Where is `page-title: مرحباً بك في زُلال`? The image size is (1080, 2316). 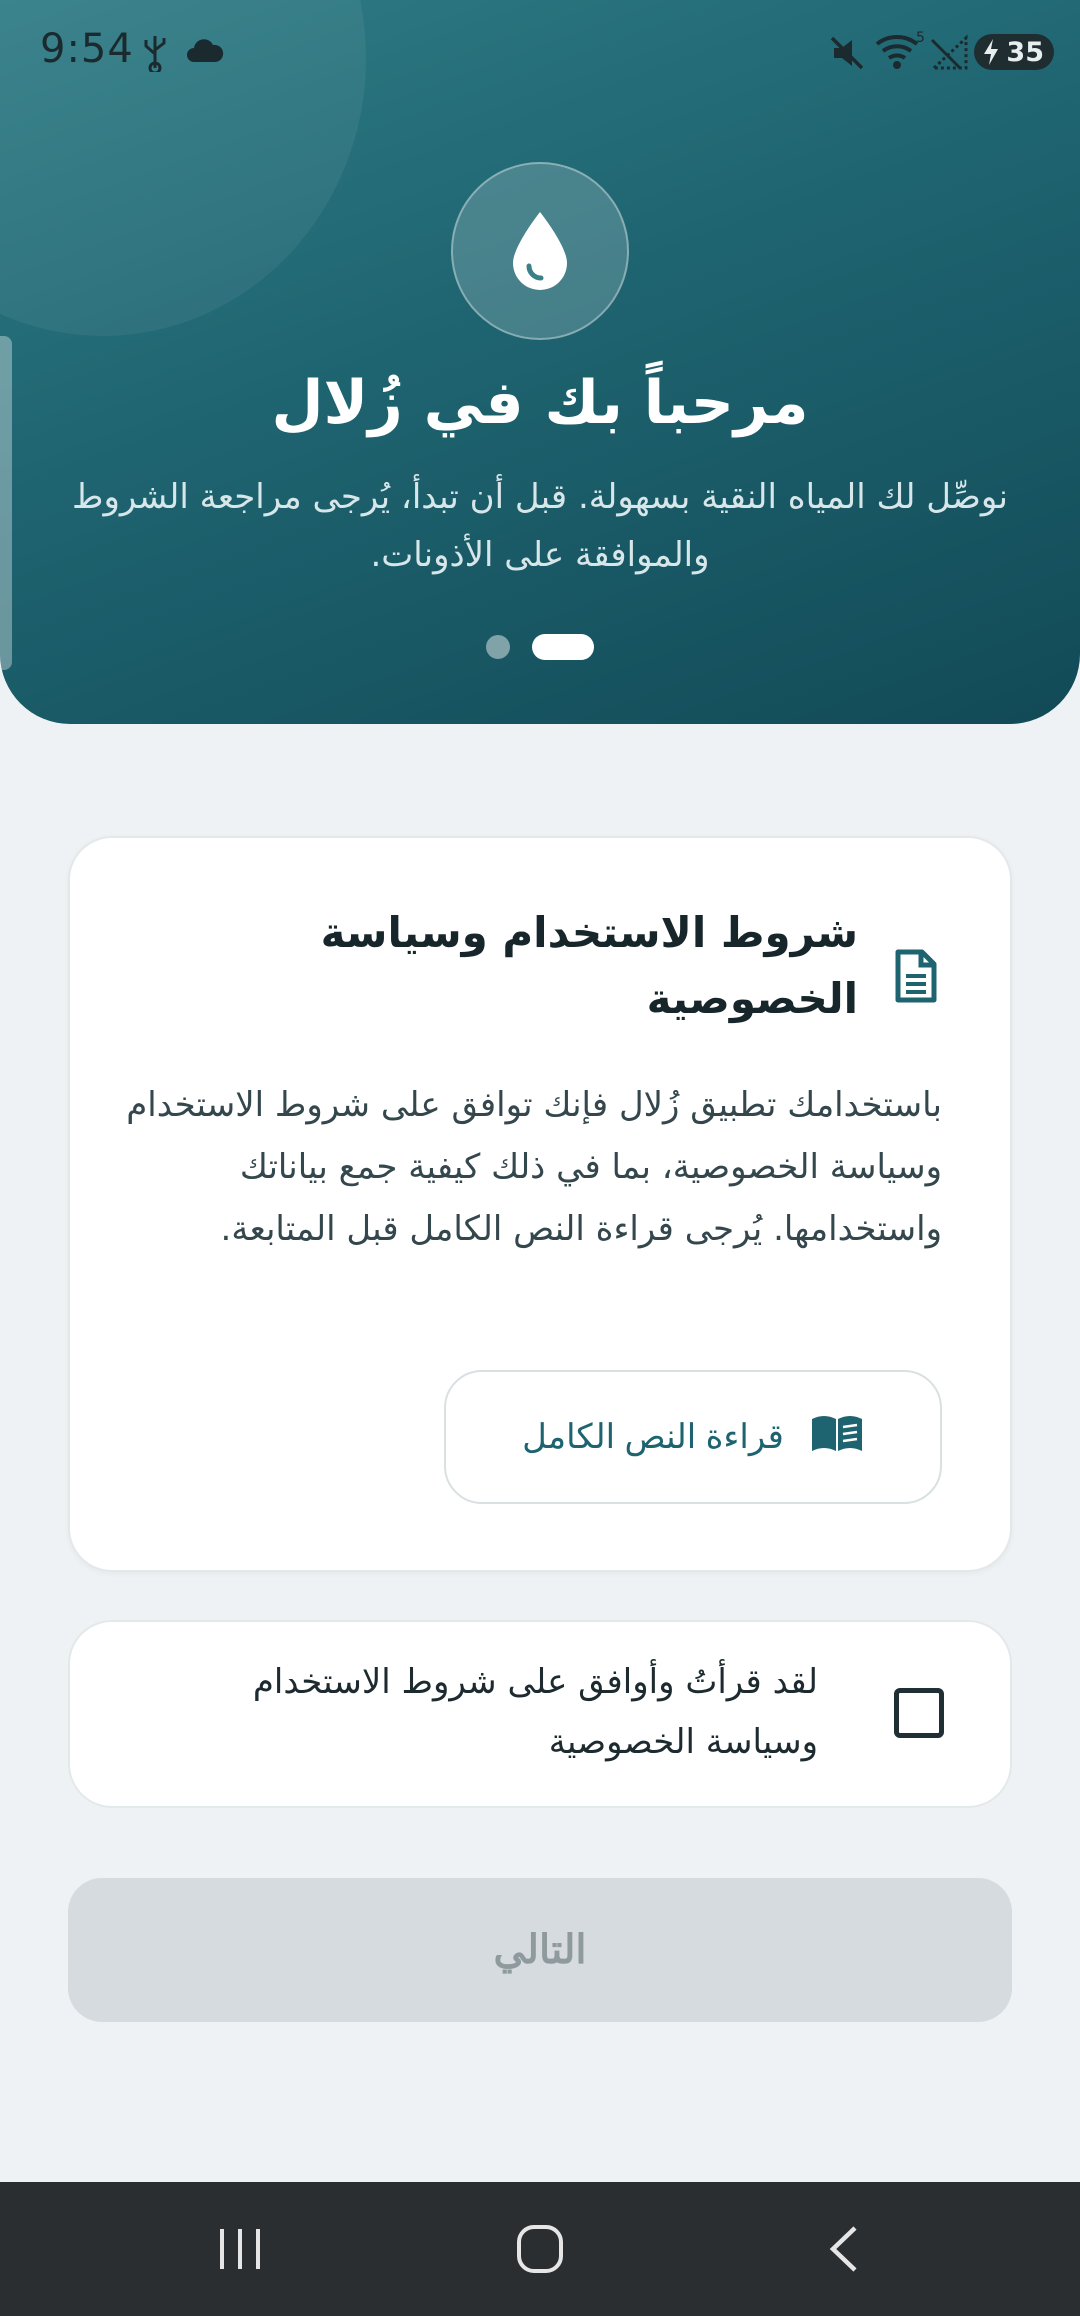
page-title: مرحباً بك في زُلال is located at coordinates (540, 403).